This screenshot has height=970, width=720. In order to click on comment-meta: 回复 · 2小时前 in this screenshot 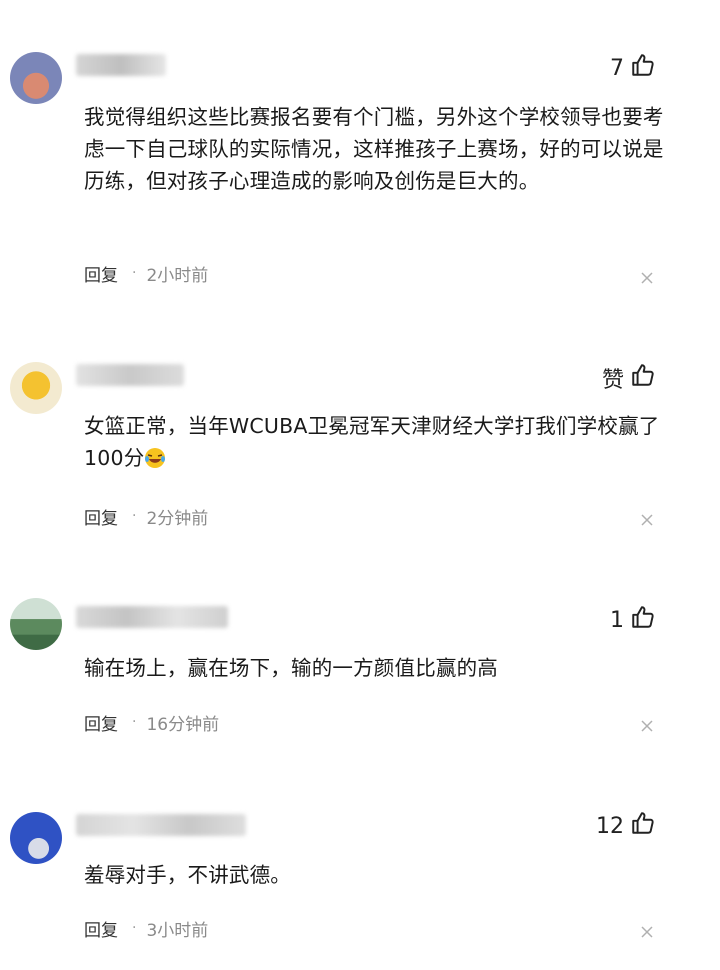, I will do `click(146, 273)`.